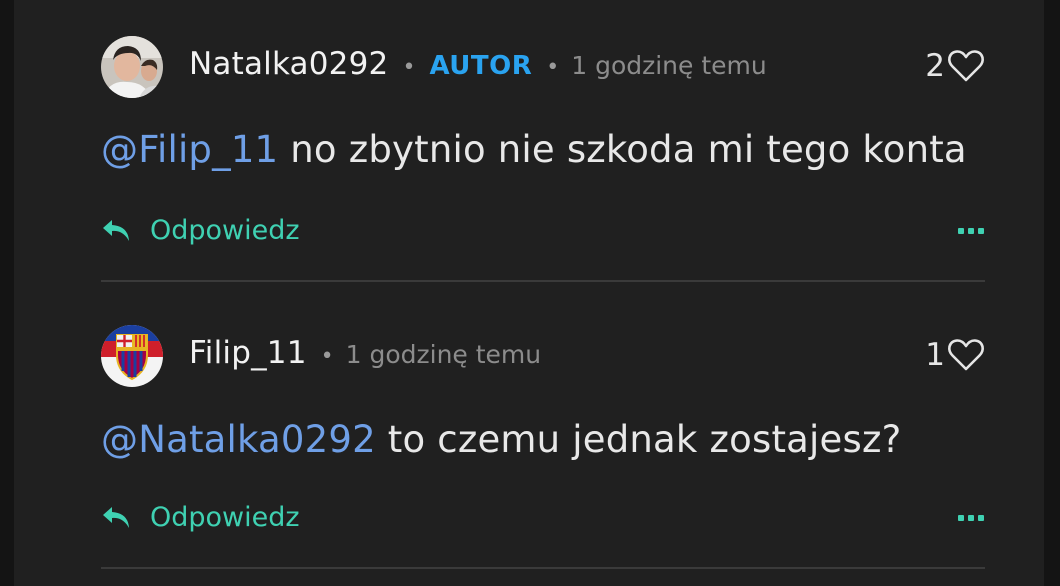 The image size is (1060, 586). I want to click on comment-meta: Natalka0292 • AUTOR • 1 godzinę temu, so click(478, 66).